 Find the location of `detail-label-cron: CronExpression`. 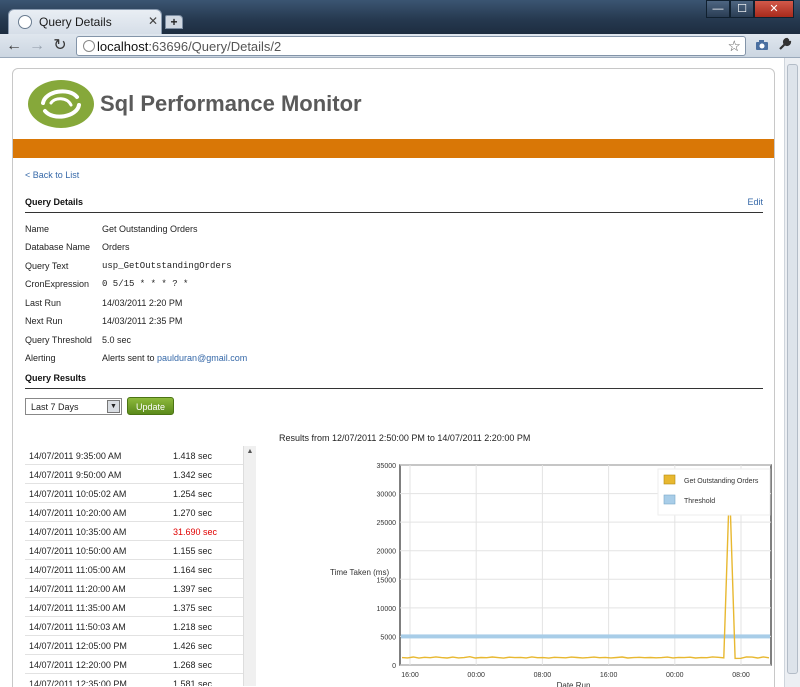

detail-label-cron: CronExpression is located at coordinates (57, 284).